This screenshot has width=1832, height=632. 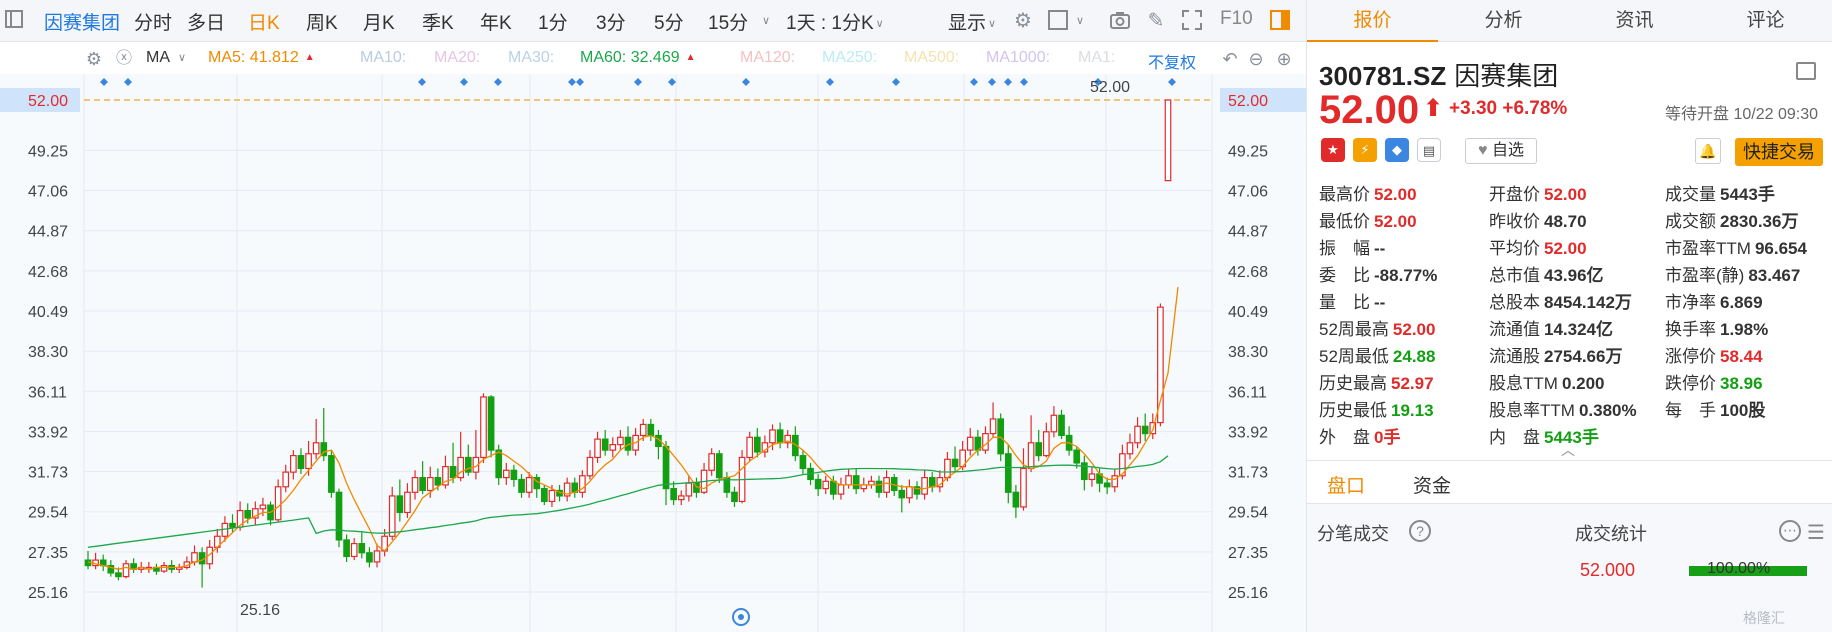 What do you see at coordinates (1714, 355) in the screenshot?
I see `stat-cell: 涨停价 58.44` at bounding box center [1714, 355].